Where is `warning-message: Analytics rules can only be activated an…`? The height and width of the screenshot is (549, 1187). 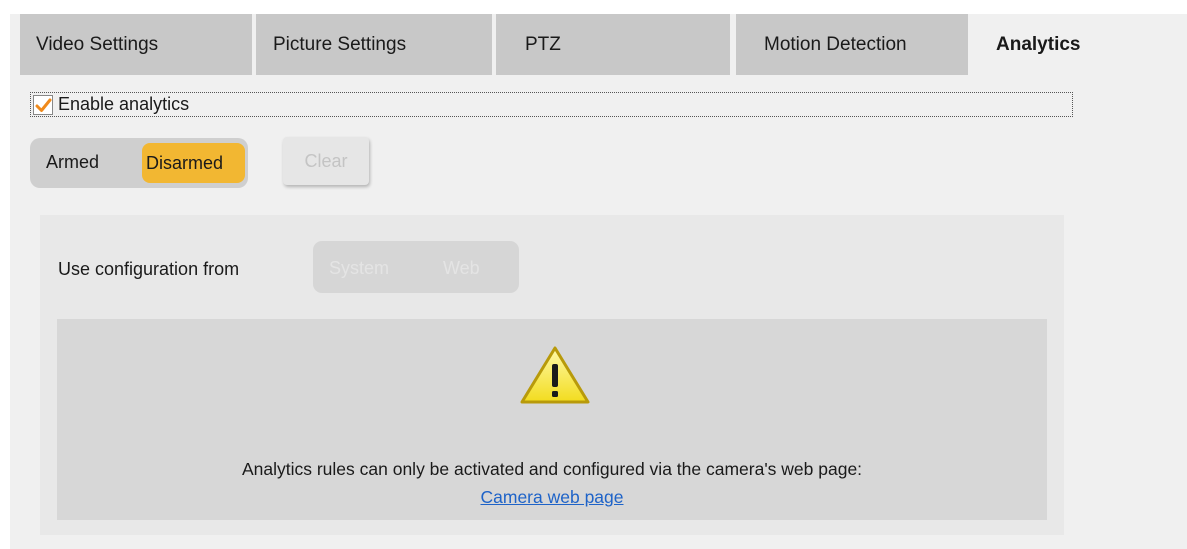 warning-message: Analytics rules can only be activated an… is located at coordinates (552, 469).